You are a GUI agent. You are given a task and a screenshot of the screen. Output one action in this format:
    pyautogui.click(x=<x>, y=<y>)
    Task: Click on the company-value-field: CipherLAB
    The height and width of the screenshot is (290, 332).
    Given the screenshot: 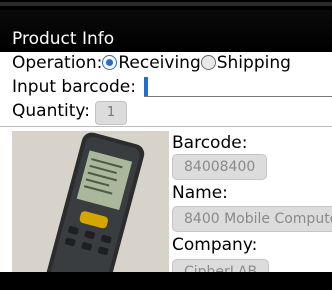 What is the action you would take?
    pyautogui.click(x=221, y=265)
    